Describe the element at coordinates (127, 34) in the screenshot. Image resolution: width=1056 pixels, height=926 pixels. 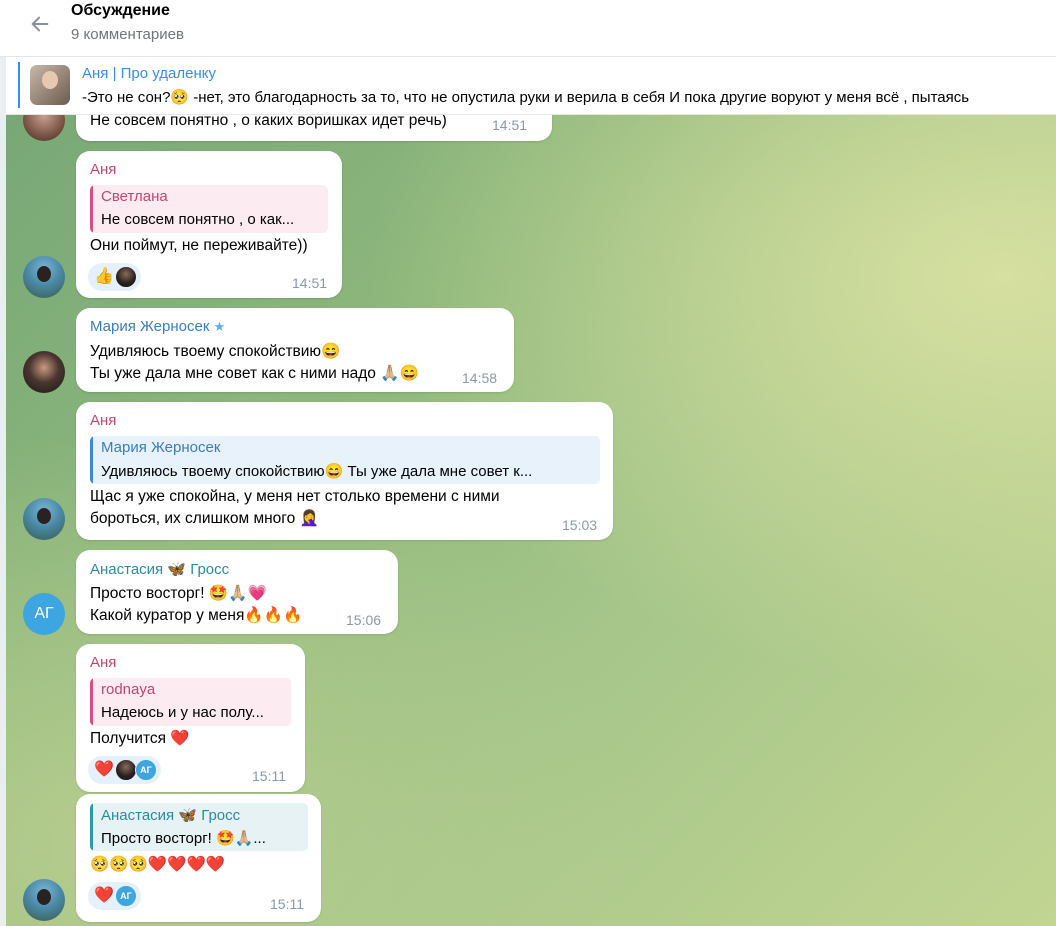
I see `comment-count: 9 комментариев` at that location.